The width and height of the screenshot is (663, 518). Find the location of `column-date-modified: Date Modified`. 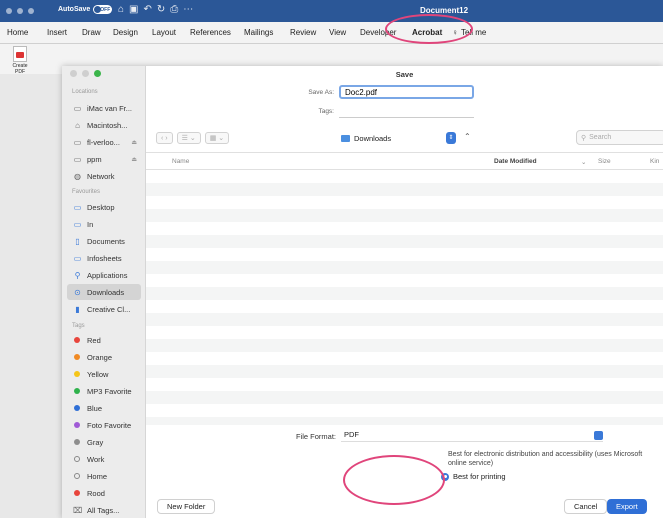

column-date-modified: Date Modified is located at coordinates (515, 161).